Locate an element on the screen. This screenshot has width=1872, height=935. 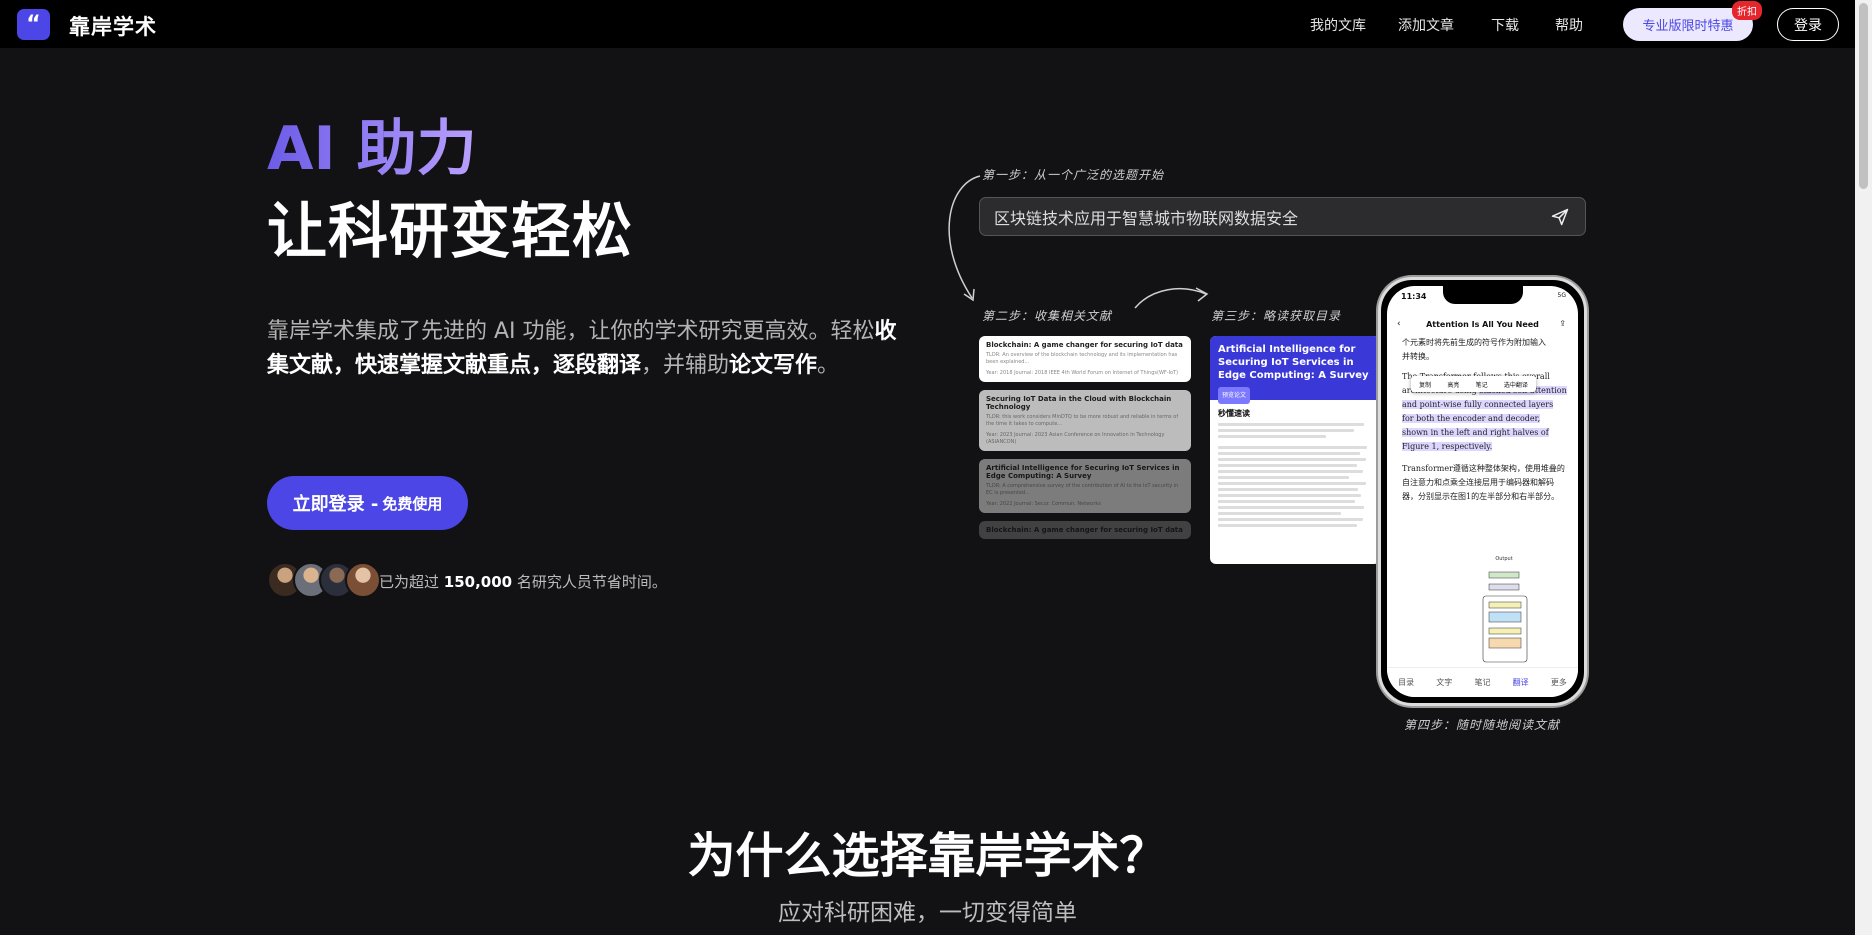
nav-help: 帮助 is located at coordinates (1569, 25).